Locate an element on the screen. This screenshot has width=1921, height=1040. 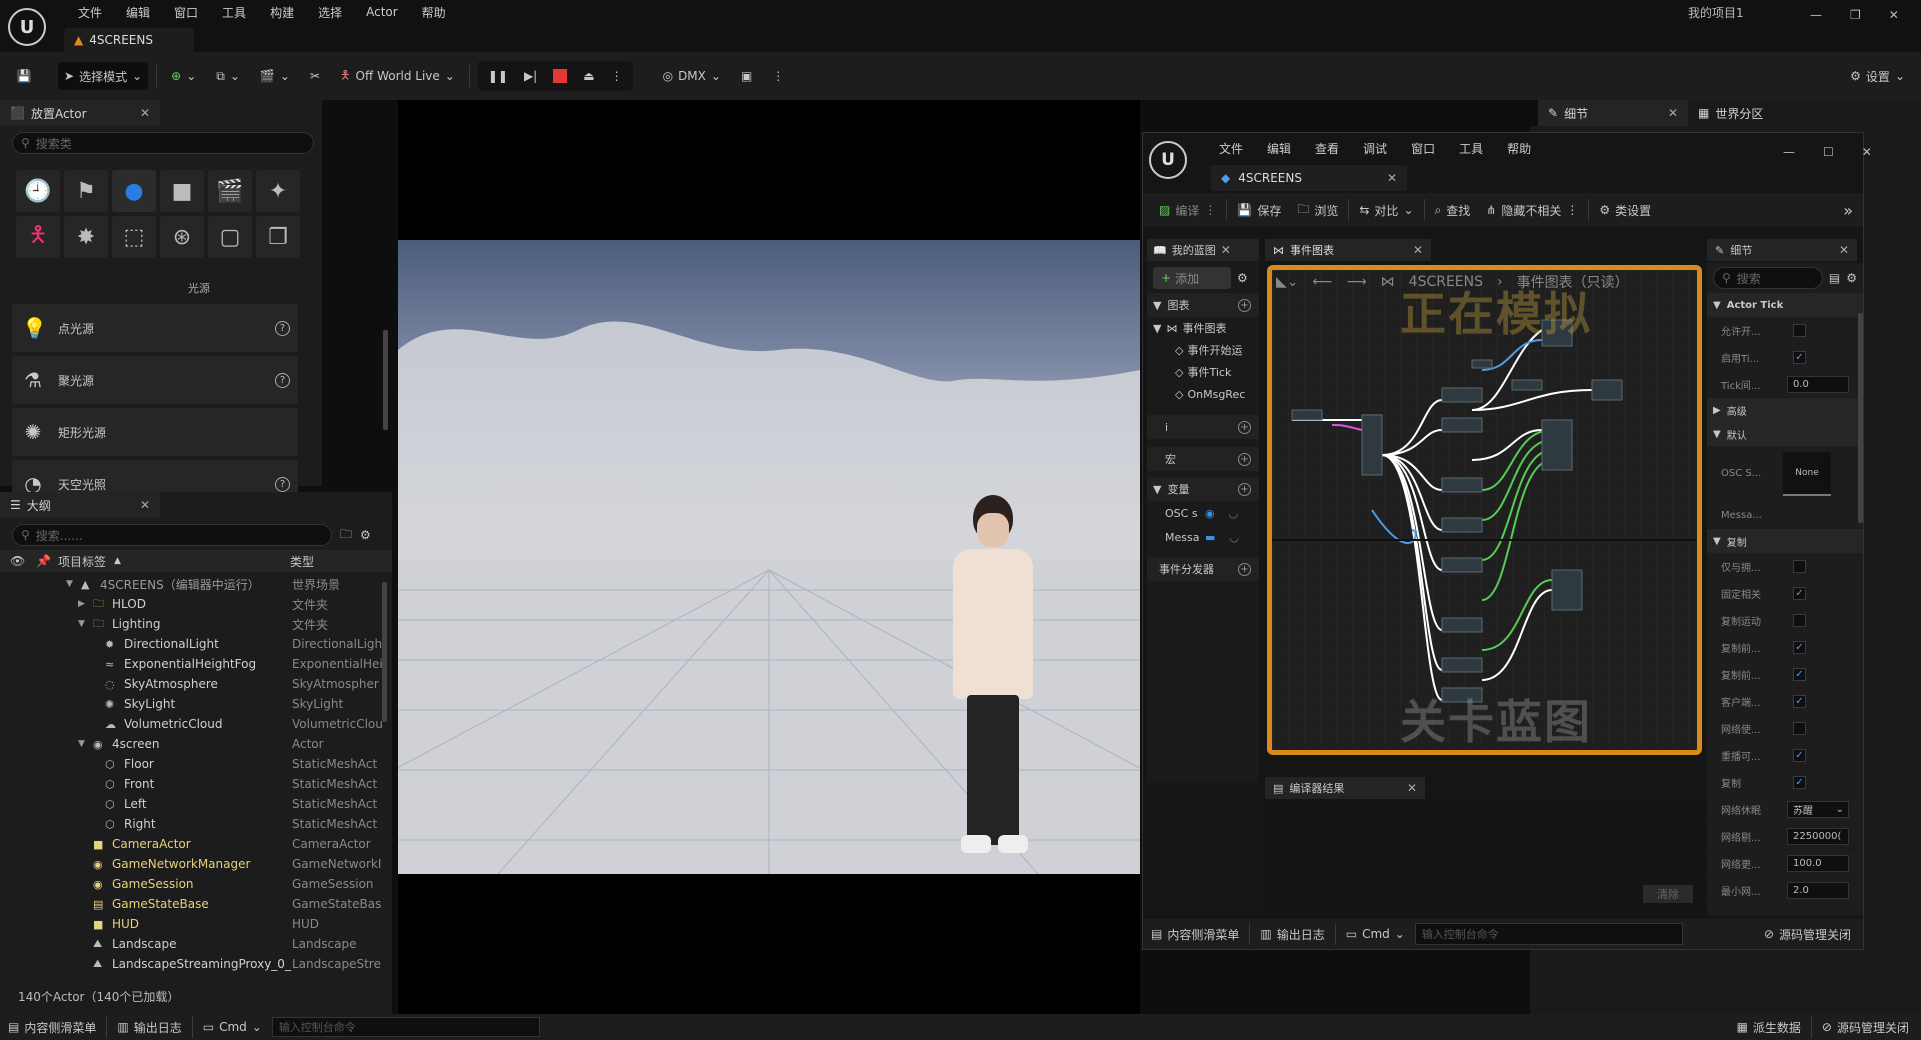
outliner-row: ◌ SkyAtmosphere SkyAtmospher is located at coordinates (196, 684).